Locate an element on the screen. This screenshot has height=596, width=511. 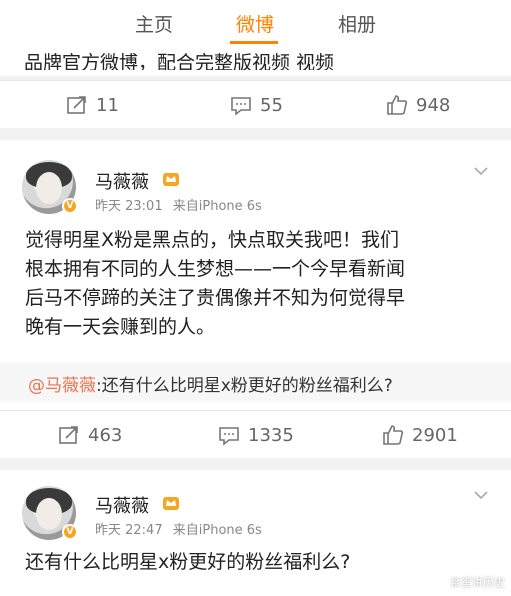
post-time: 昨天 23:01 来自iPhone 6s is located at coordinates (178, 206).